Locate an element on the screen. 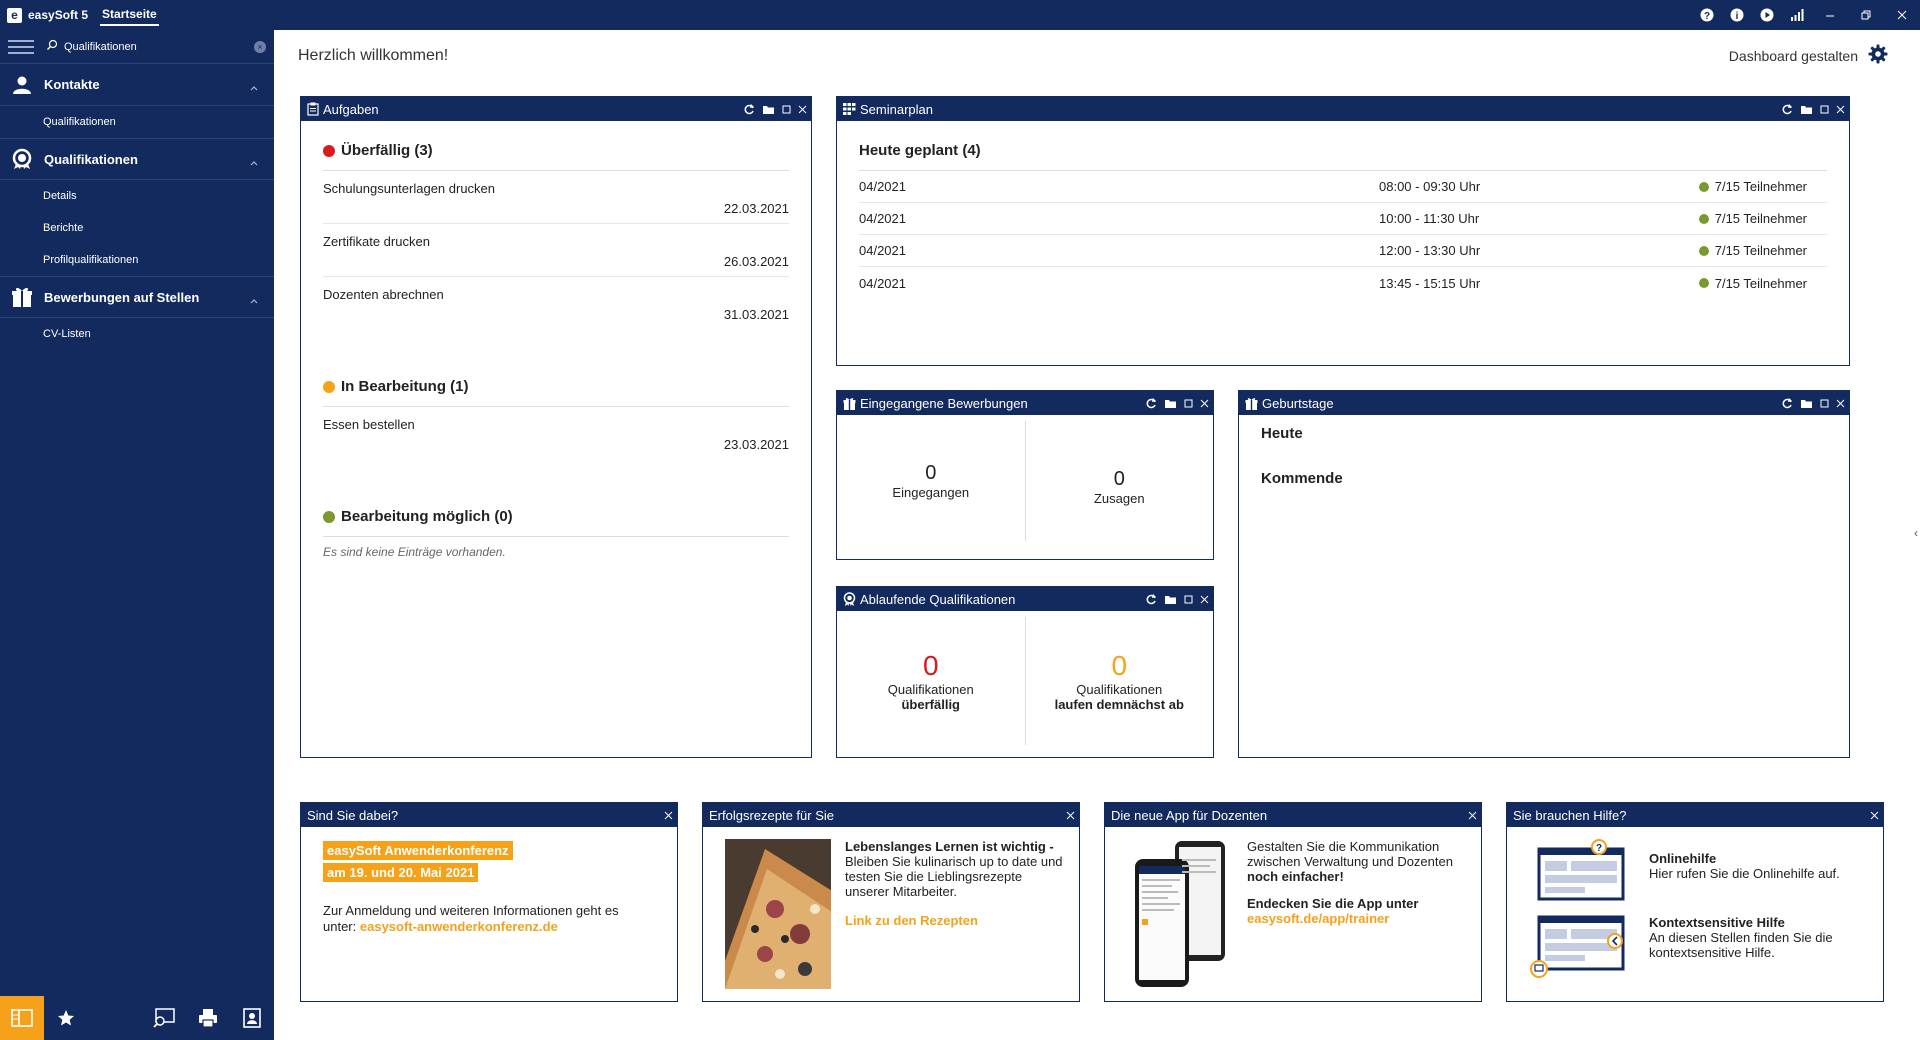 Image resolution: width=1920 pixels, height=1040 pixels. sidebar-item-qualifikationen: Qualifikationen is located at coordinates (137, 122).